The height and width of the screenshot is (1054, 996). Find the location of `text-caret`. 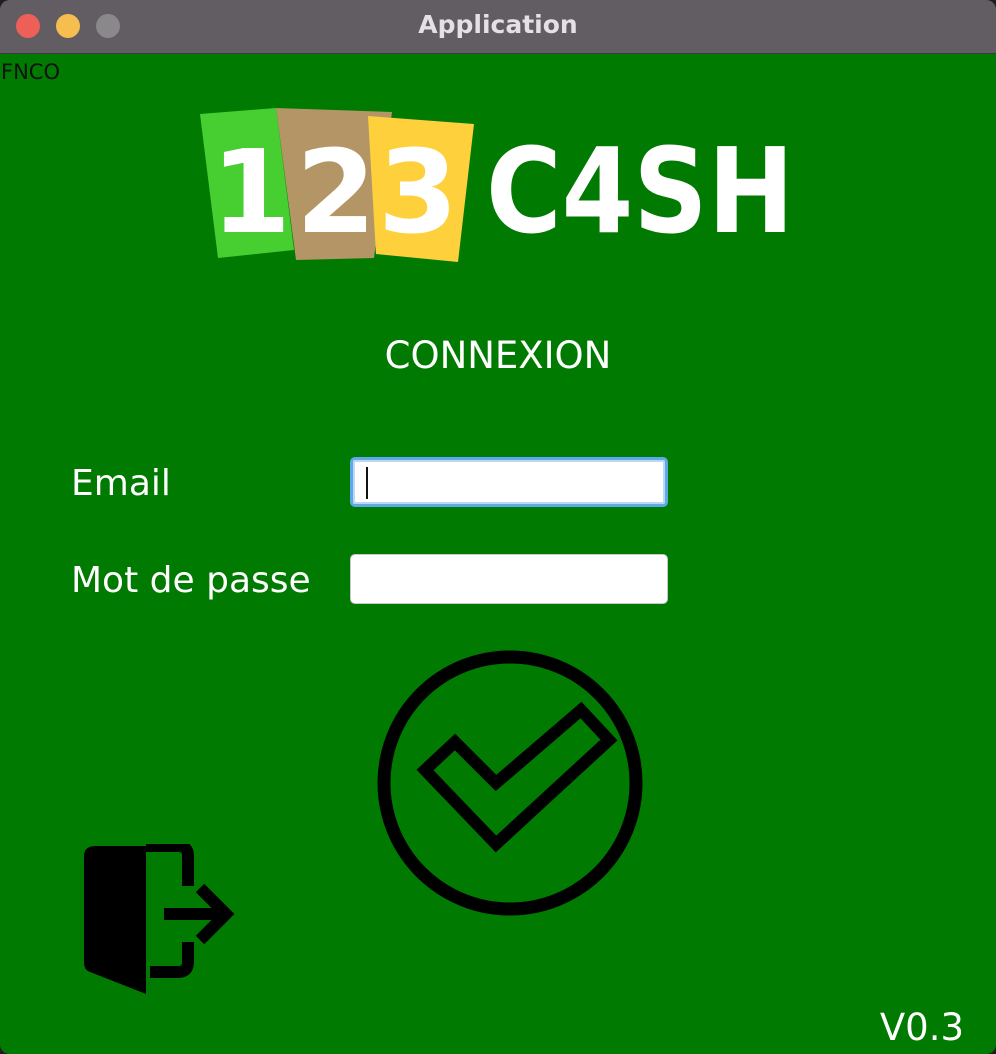

text-caret is located at coordinates (367, 483).